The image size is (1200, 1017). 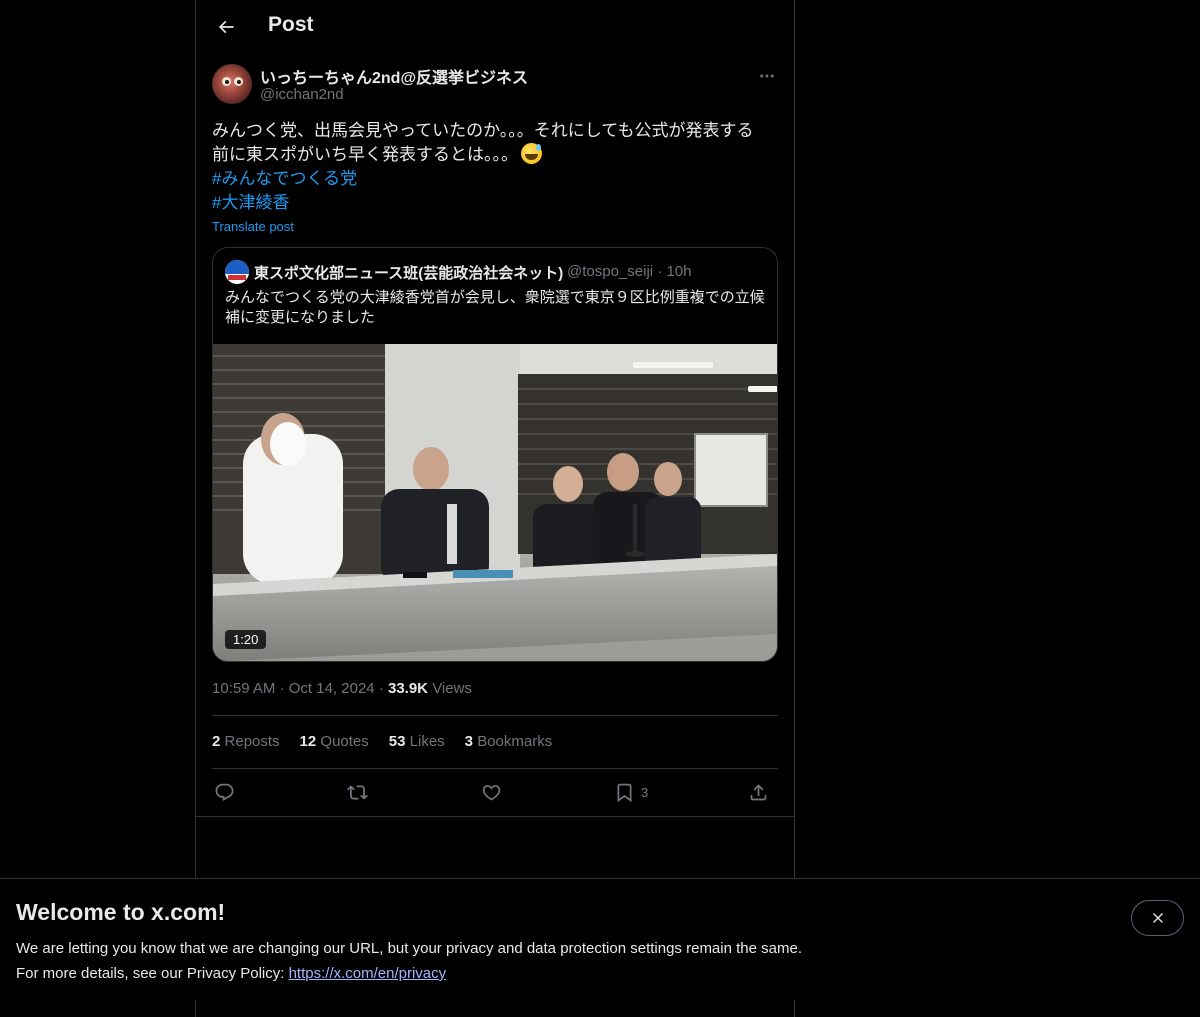 What do you see at coordinates (483, 130) in the screenshot?
I see `post-text-line: みんつく党、出馬会見やっていたのか。。。それにしても公式が発表する` at bounding box center [483, 130].